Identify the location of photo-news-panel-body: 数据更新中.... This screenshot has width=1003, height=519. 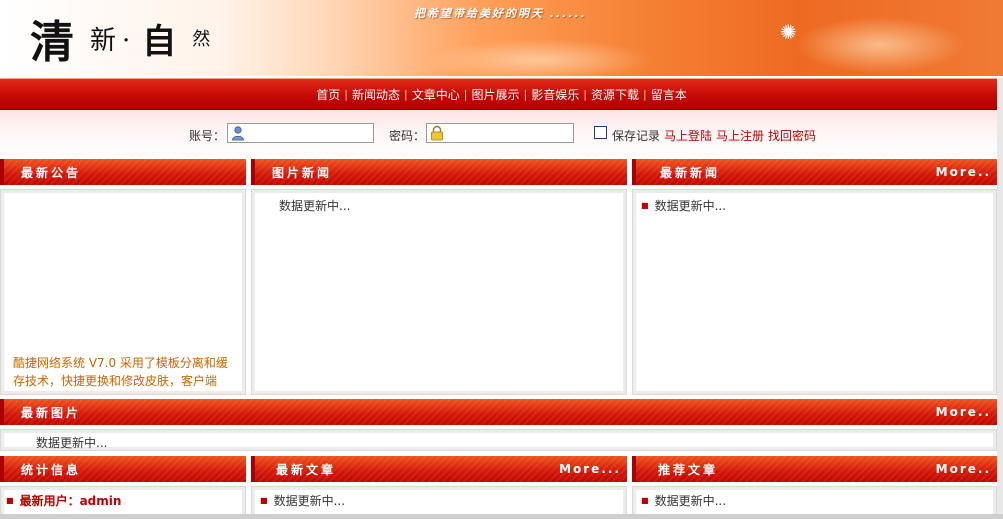
(439, 292).